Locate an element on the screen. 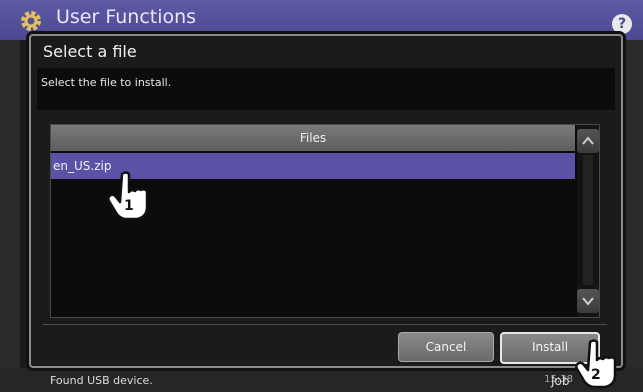  job-status-button: Job is located at coordinates (560, 381).